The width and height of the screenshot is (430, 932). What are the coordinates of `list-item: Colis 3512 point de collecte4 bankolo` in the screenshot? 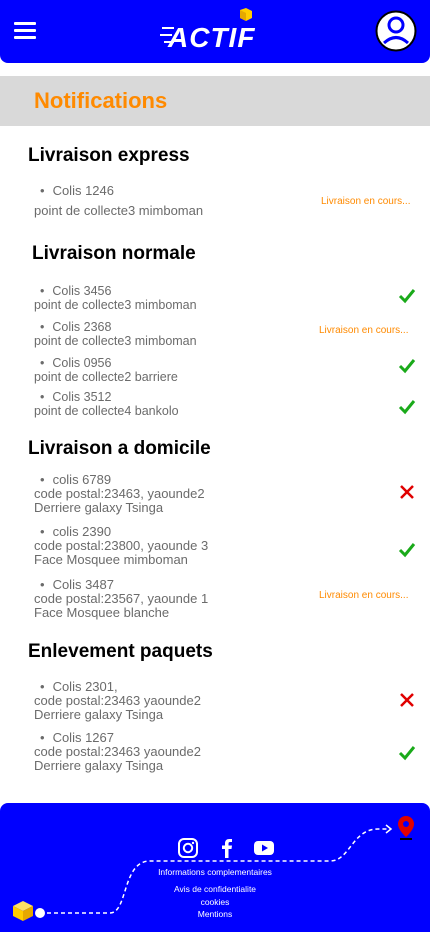 It's located at (106, 404).